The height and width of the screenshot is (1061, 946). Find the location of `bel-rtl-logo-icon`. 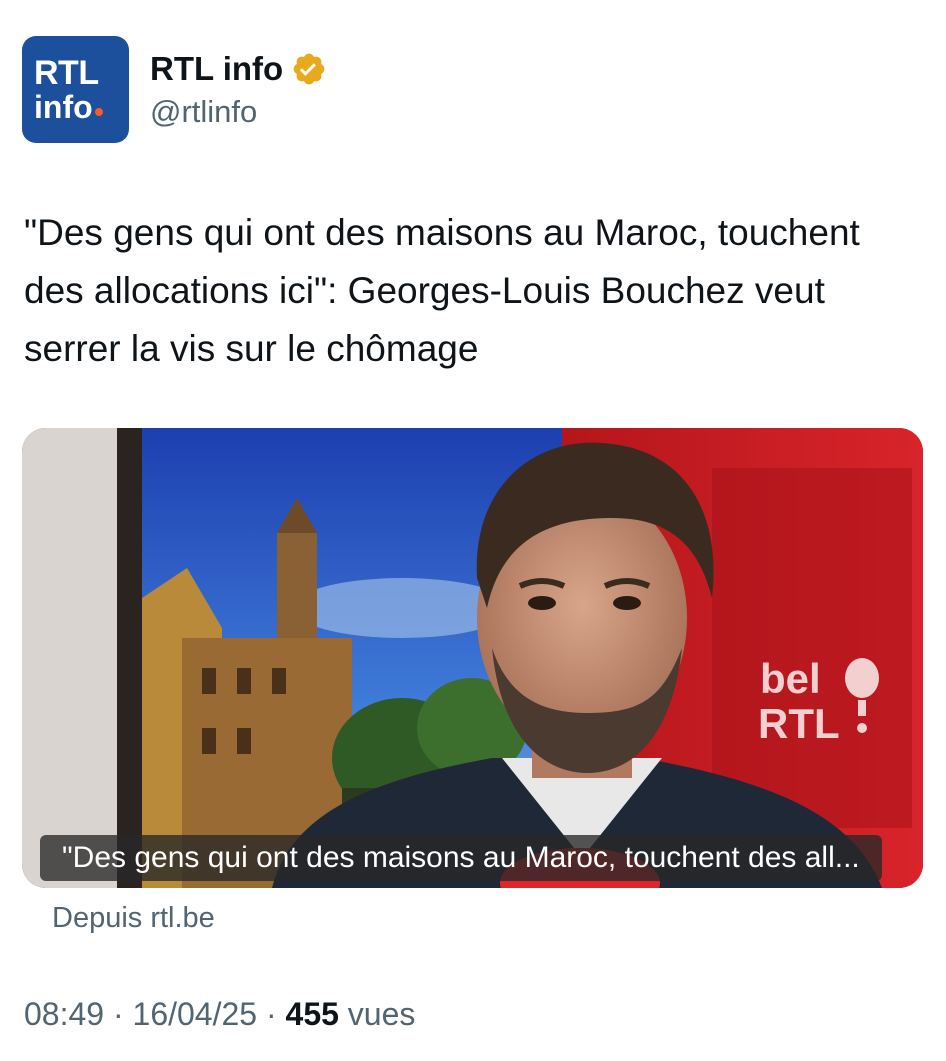

bel-rtl-logo-icon is located at coordinates (862, 678).